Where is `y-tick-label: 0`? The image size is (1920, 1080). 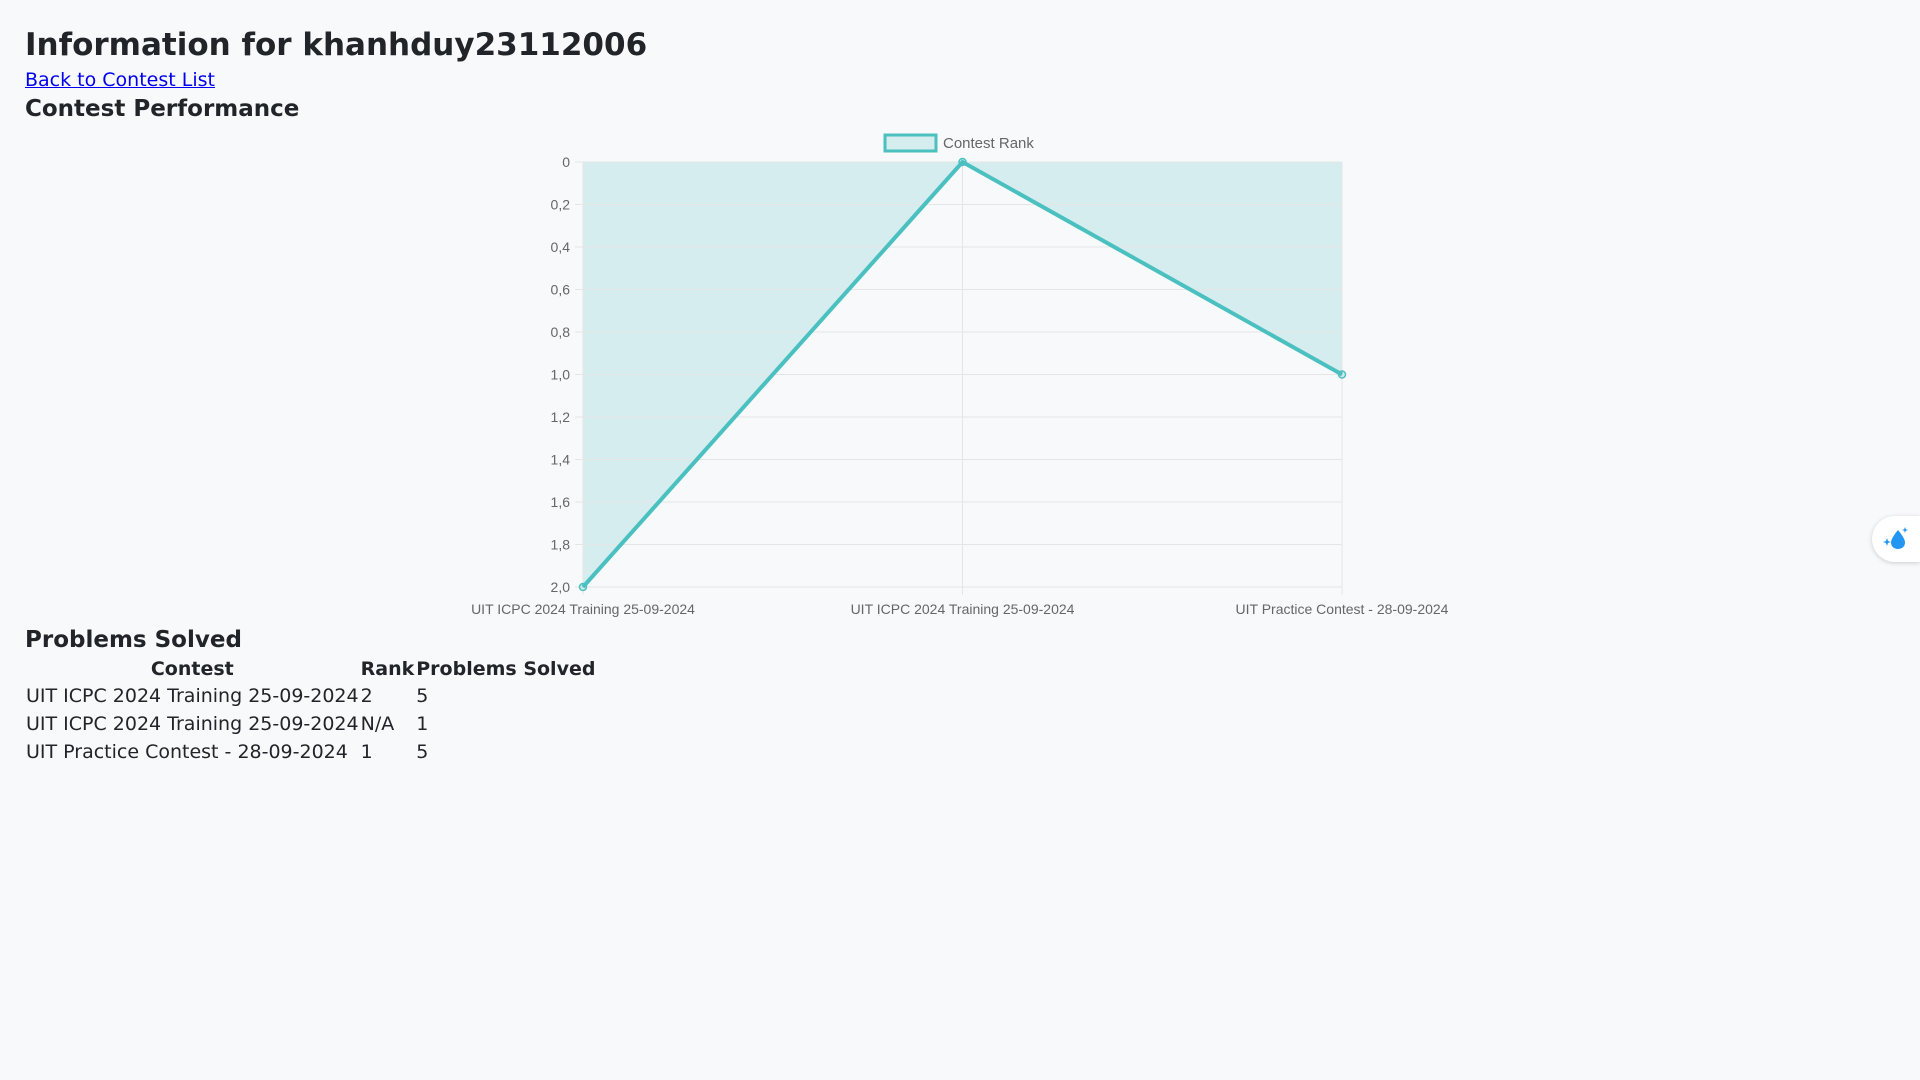
y-tick-label: 0 is located at coordinates (566, 162).